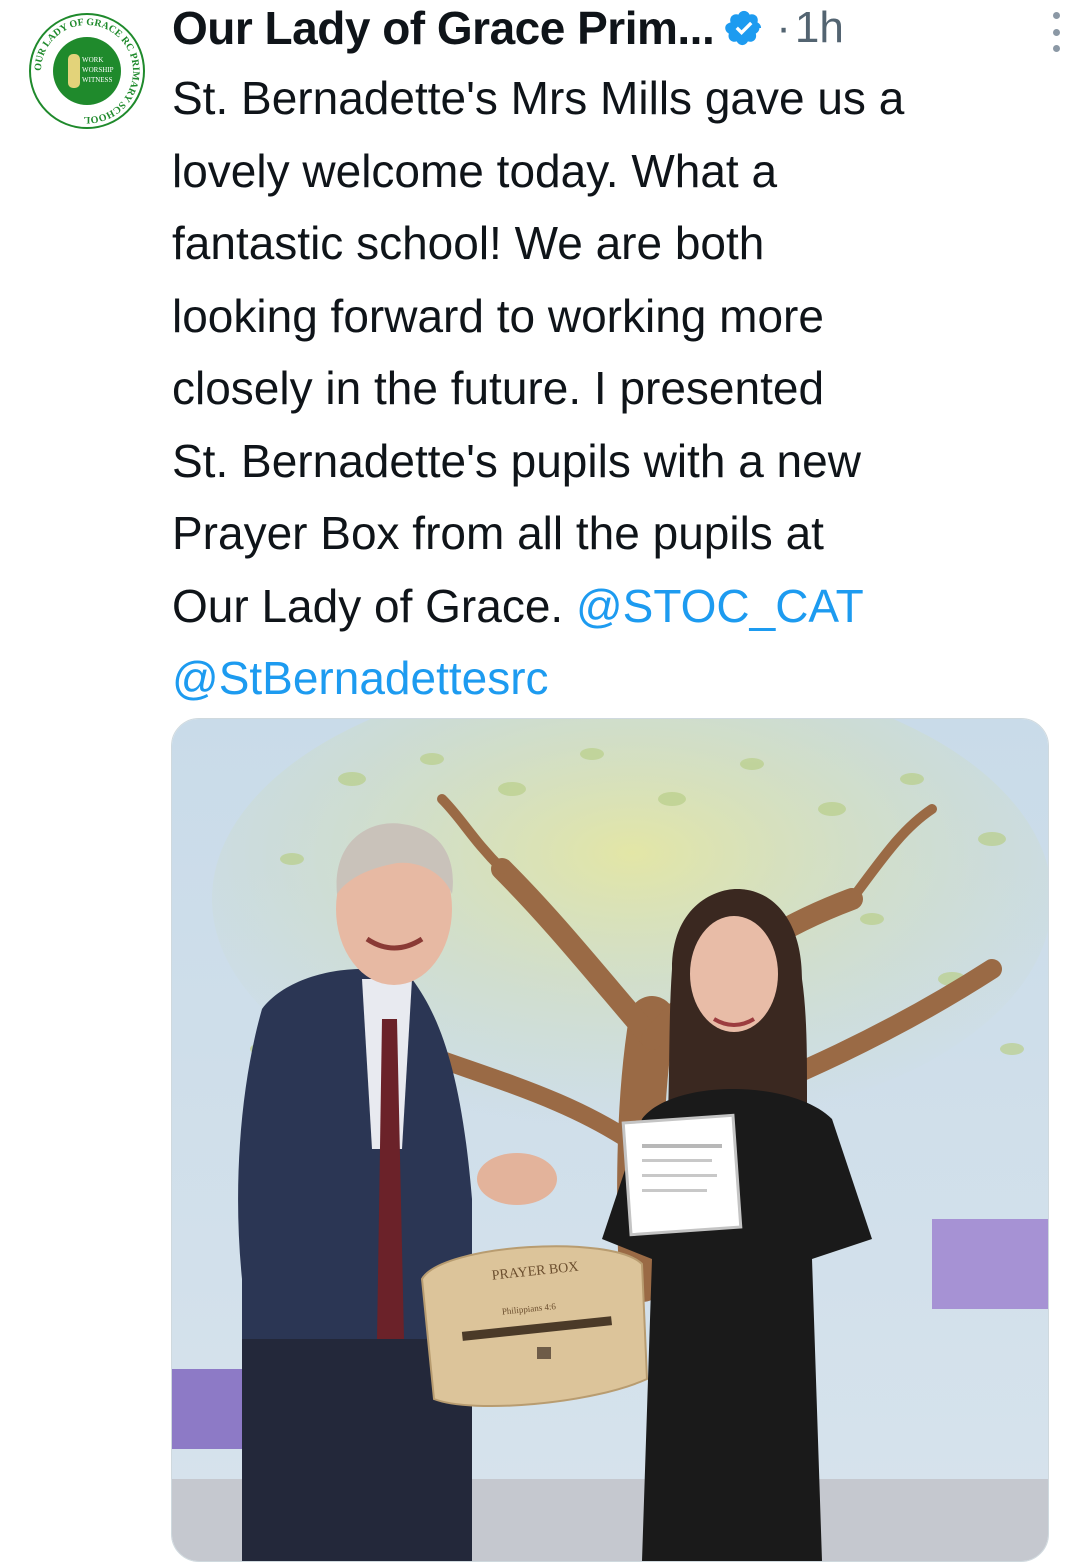 Image resolution: width=1080 pixels, height=1565 pixels. I want to click on more-vertical-icon, so click(1056, 32).